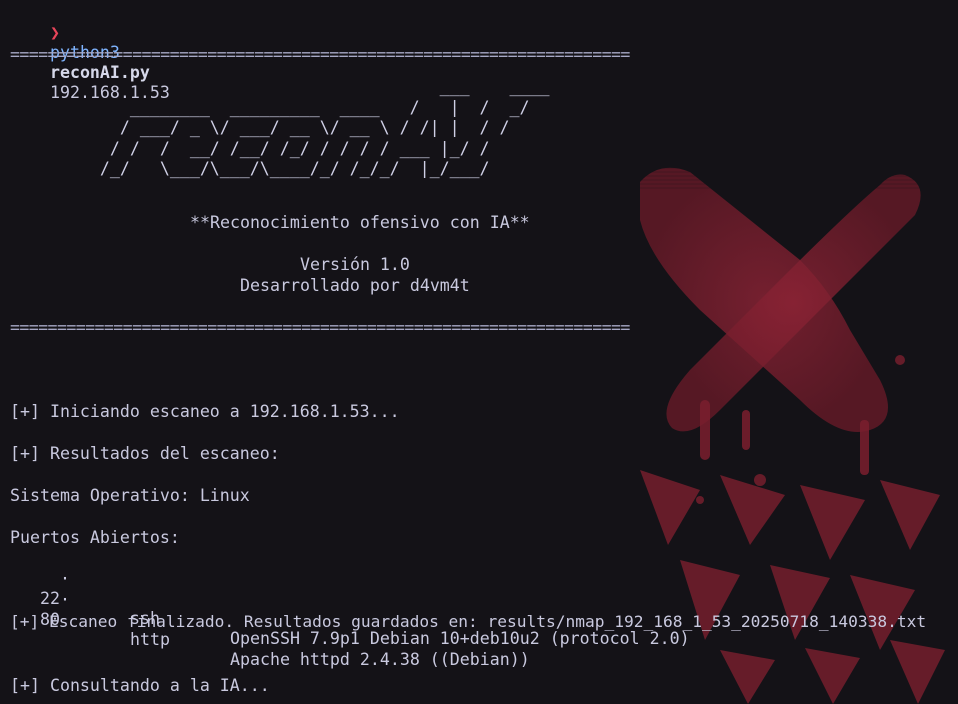 This screenshot has height=704, width=958. What do you see at coordinates (779, 174) in the screenshot?
I see `scanlines` at bounding box center [779, 174].